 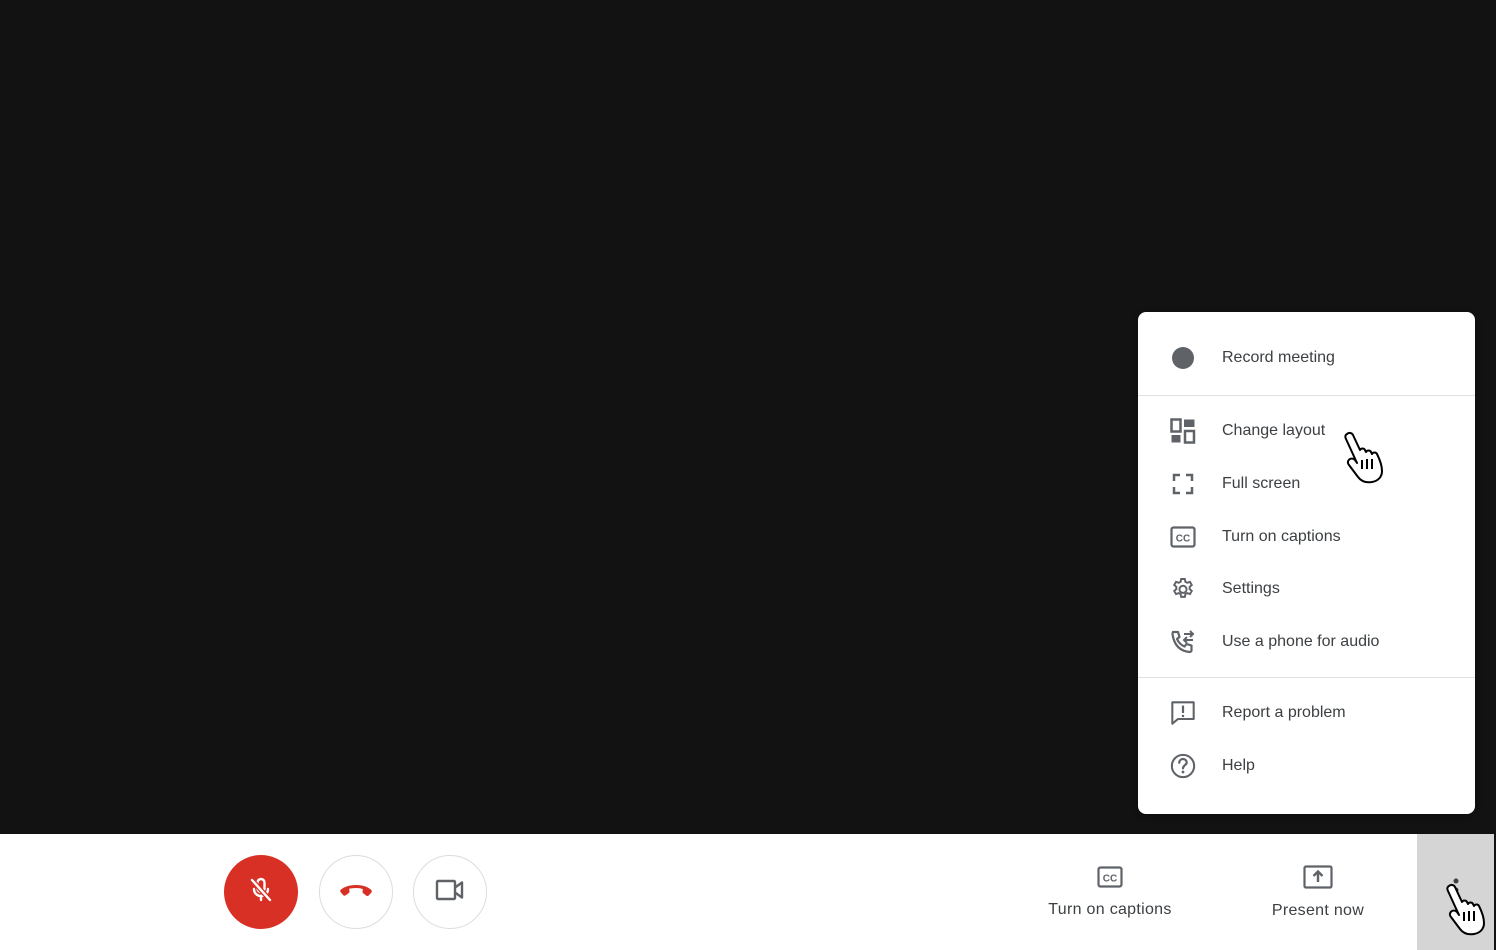 What do you see at coordinates (1274, 430) in the screenshot?
I see `menu-item-label: Change layout` at bounding box center [1274, 430].